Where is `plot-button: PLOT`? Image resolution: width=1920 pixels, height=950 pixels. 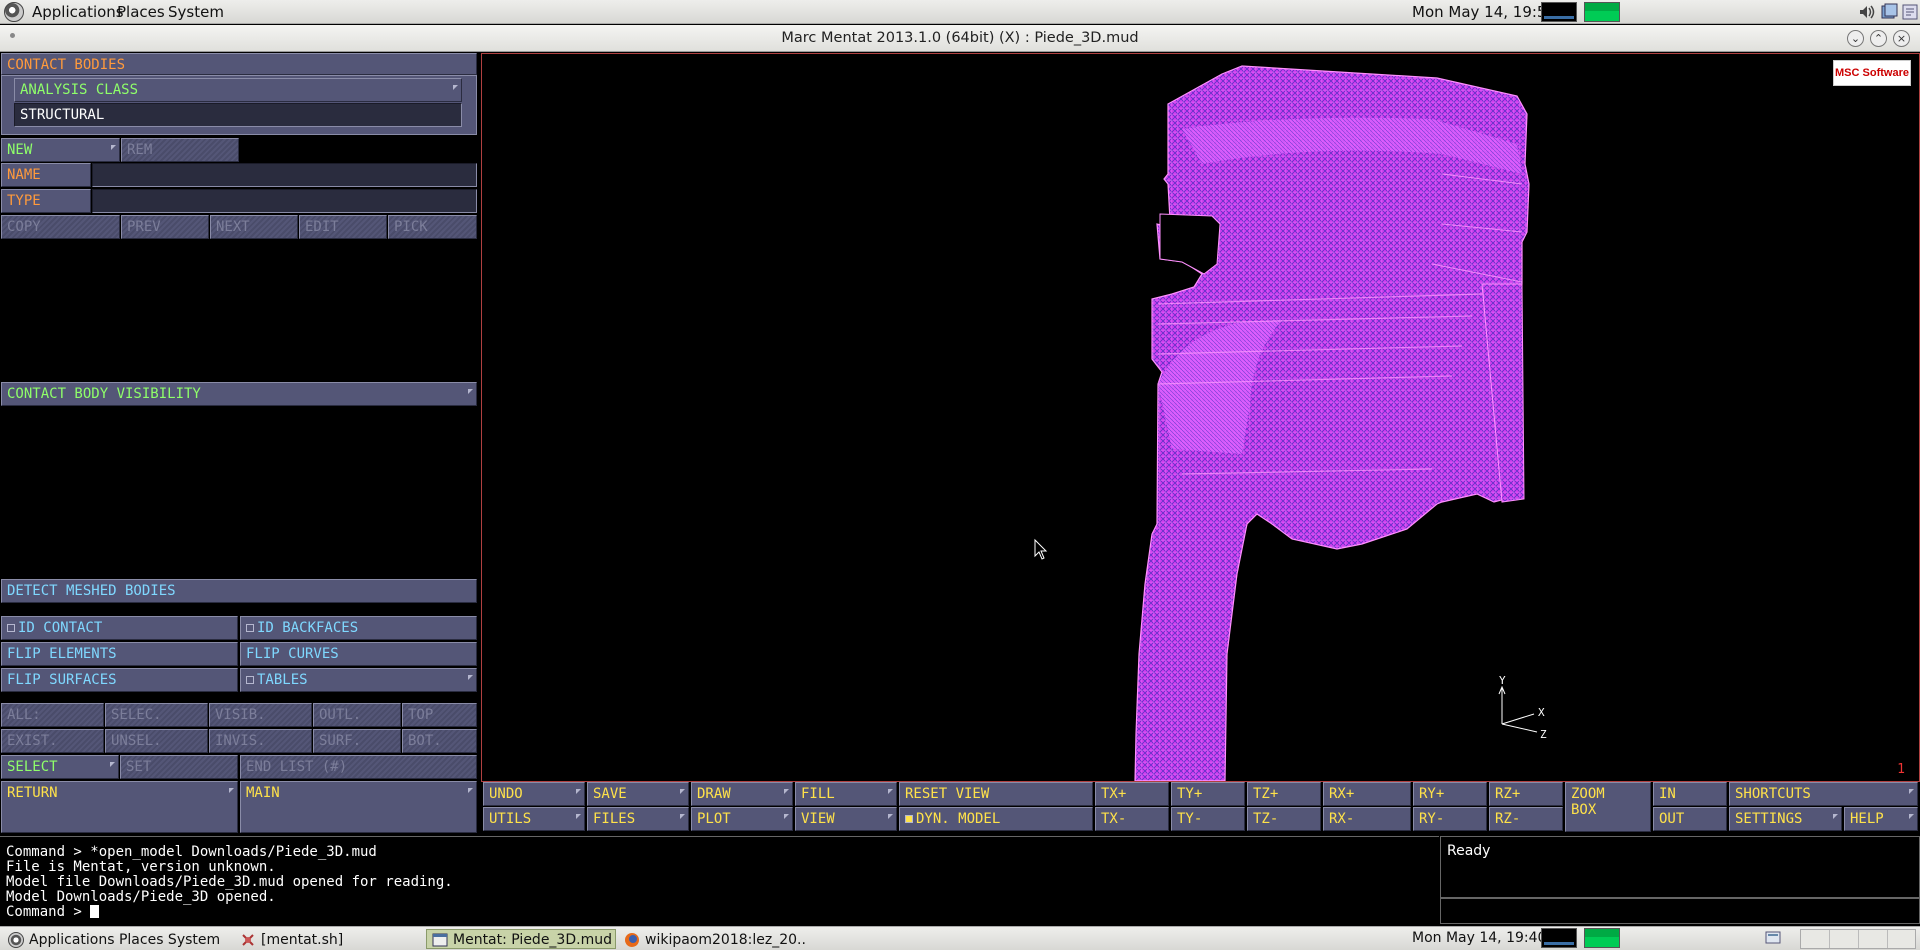 plot-button: PLOT is located at coordinates (742, 819).